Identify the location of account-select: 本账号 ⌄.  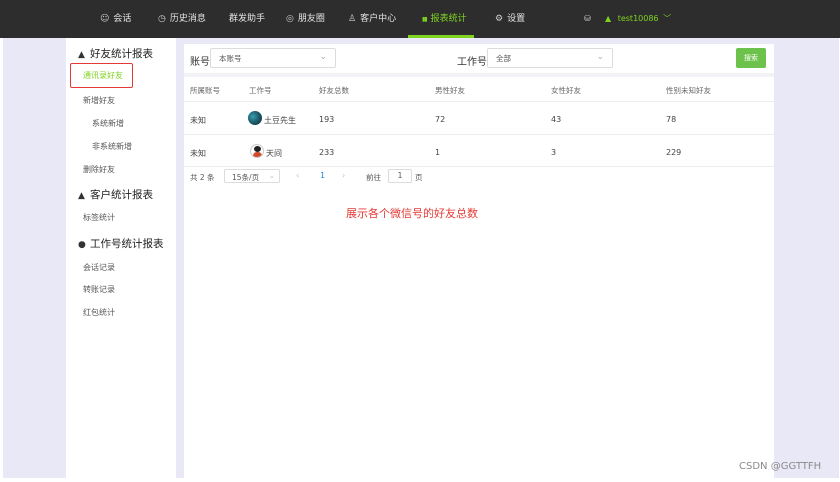
(273, 58).